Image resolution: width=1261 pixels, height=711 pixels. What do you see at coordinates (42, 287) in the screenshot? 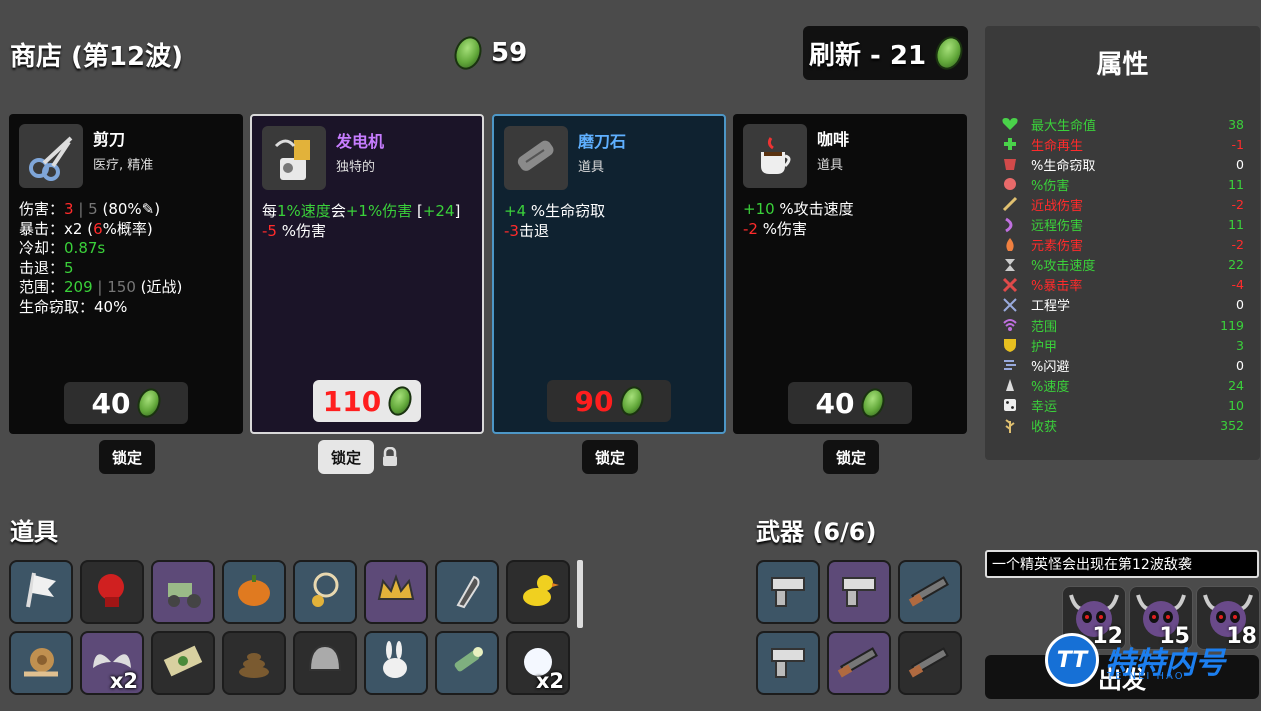
I see `stat-label: 范围：` at bounding box center [42, 287].